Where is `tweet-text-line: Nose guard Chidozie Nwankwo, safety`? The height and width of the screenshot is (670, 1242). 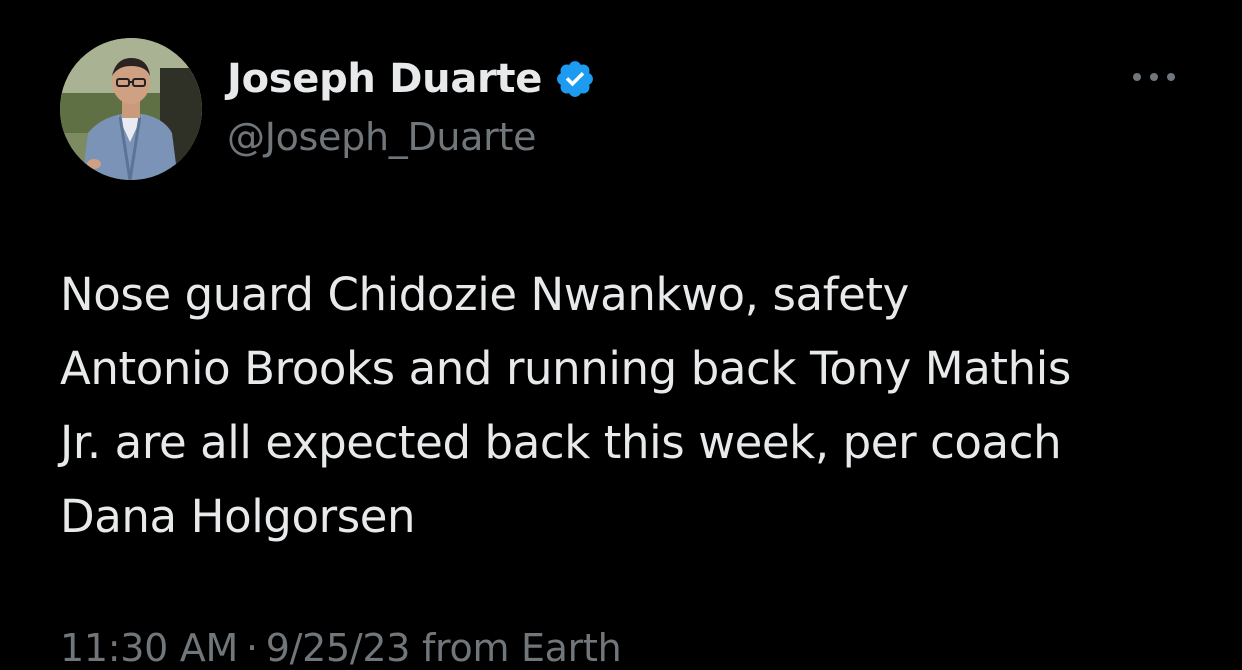 tweet-text-line: Nose guard Chidozie Nwankwo, safety is located at coordinates (484, 294).